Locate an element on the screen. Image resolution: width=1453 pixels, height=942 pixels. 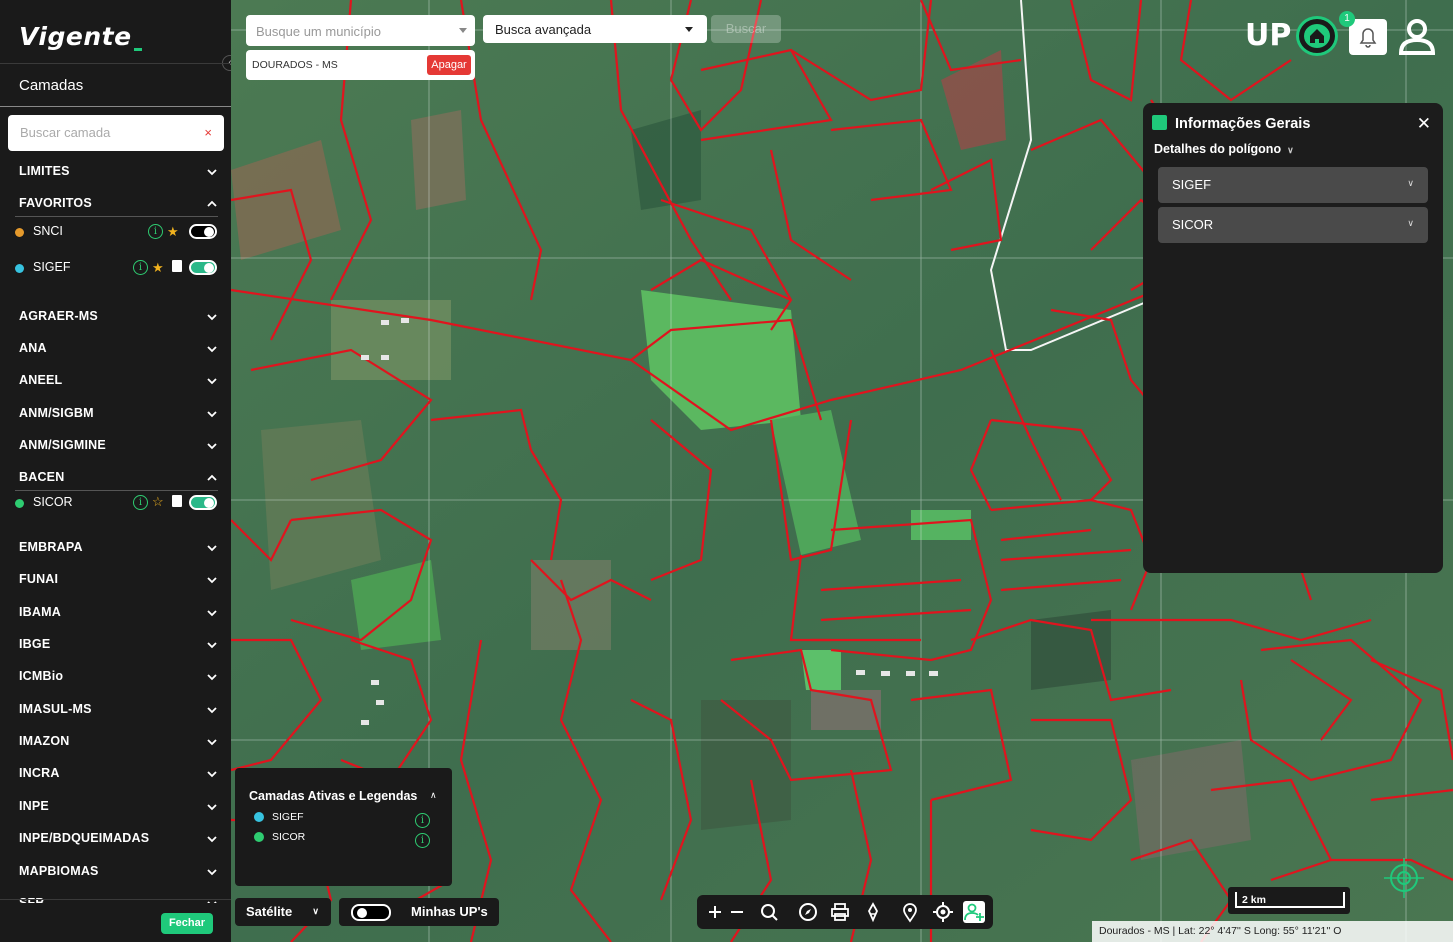
layer-group-label: AGRAER-MS is located at coordinates (58, 316).